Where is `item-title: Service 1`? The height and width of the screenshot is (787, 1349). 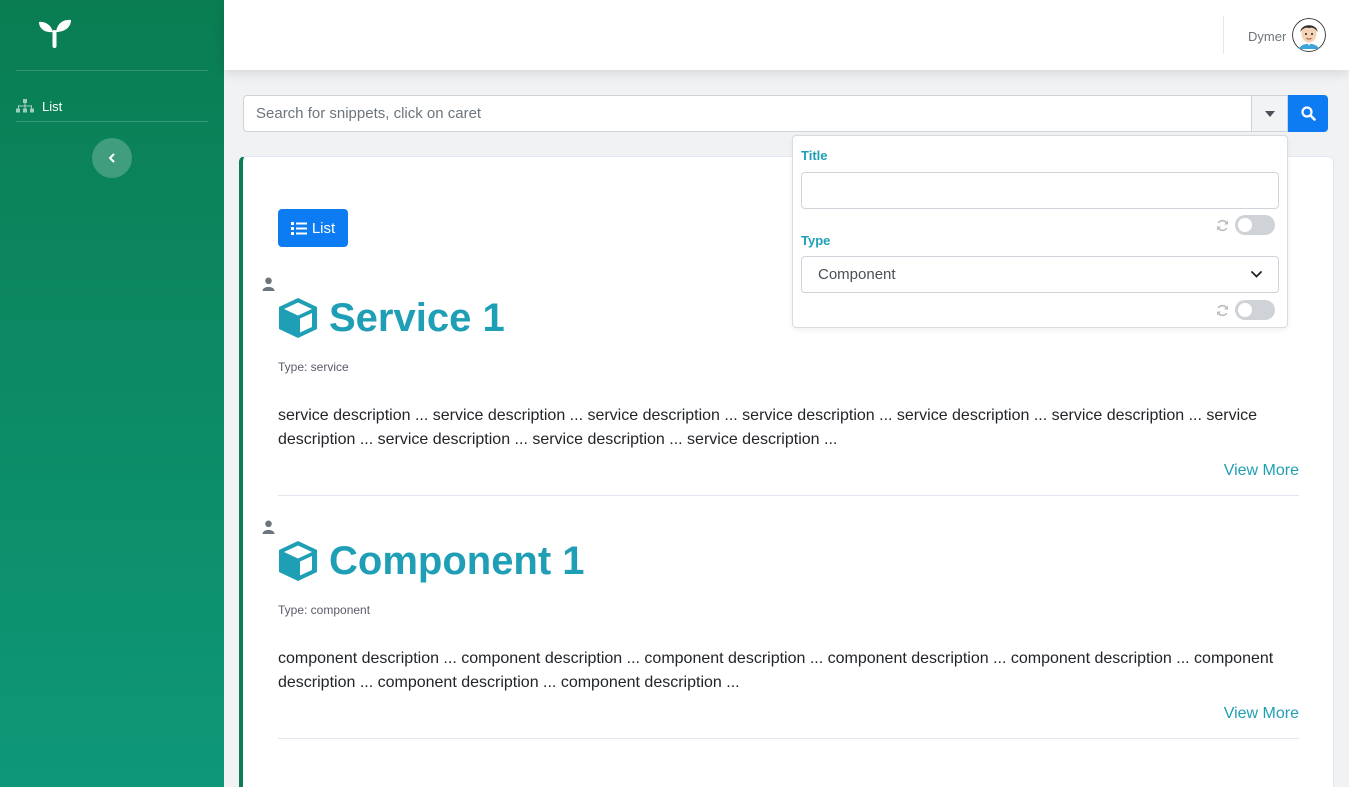 item-title: Service 1 is located at coordinates (417, 318).